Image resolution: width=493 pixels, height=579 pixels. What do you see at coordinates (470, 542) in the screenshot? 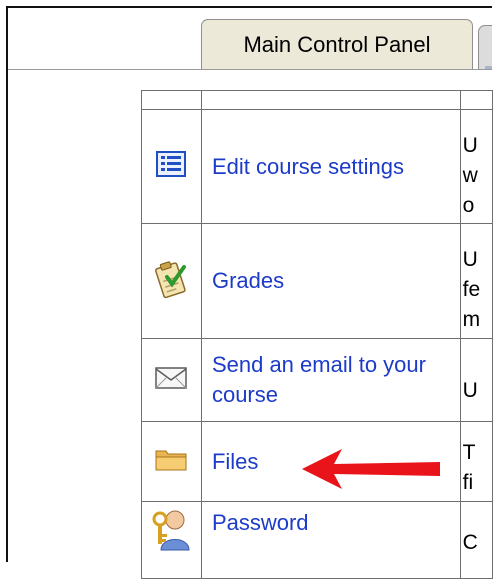
I see `description-line: C` at bounding box center [470, 542].